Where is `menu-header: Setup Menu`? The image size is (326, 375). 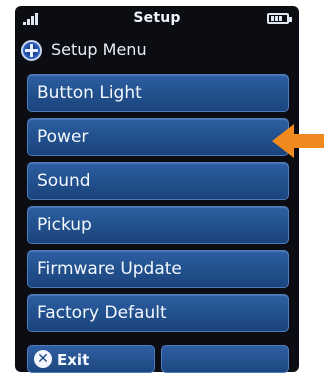
menu-header: Setup Menu is located at coordinates (157, 50).